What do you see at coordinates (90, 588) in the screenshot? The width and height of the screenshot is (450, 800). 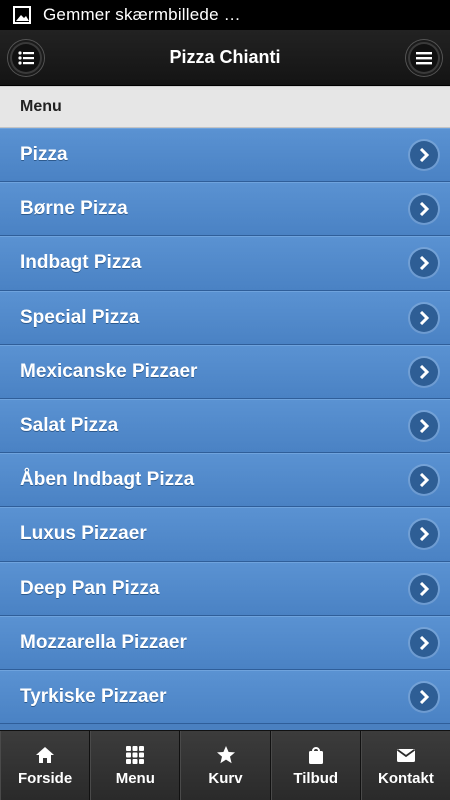 I see `menu-item-label: Deep Pan Pizza` at bounding box center [90, 588].